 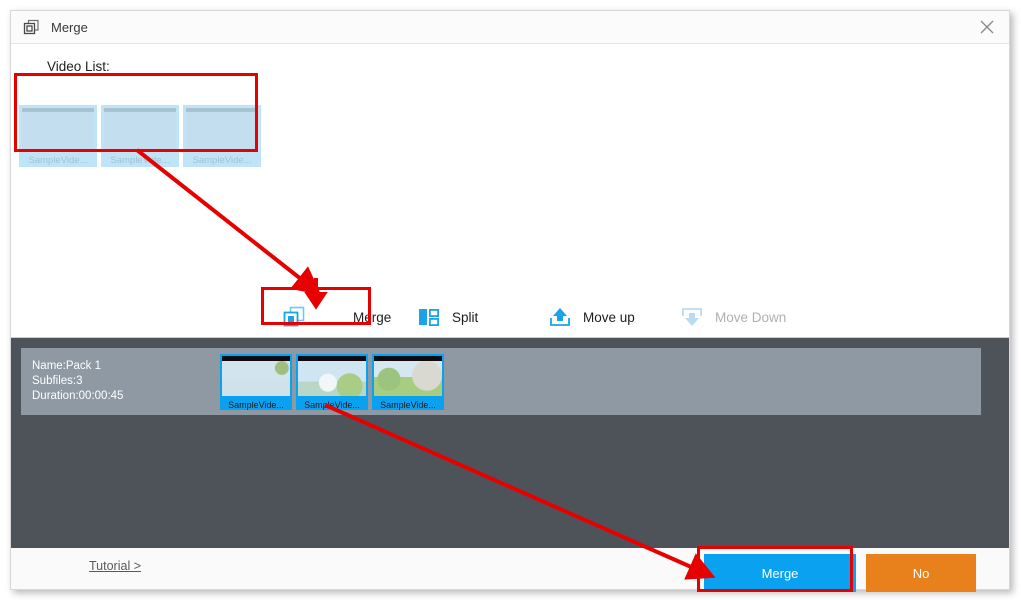 What do you see at coordinates (372, 317) in the screenshot?
I see `merge-tool-label: Merge` at bounding box center [372, 317].